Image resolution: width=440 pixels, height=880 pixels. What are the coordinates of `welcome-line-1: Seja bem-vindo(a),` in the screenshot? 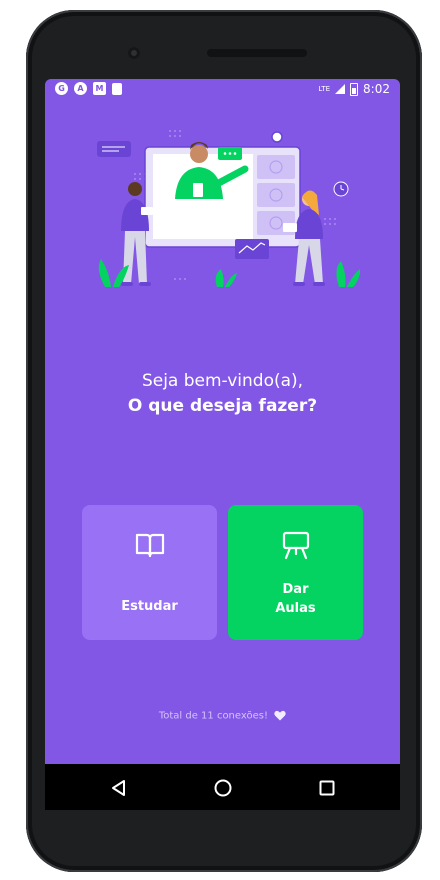 It's located at (222, 381).